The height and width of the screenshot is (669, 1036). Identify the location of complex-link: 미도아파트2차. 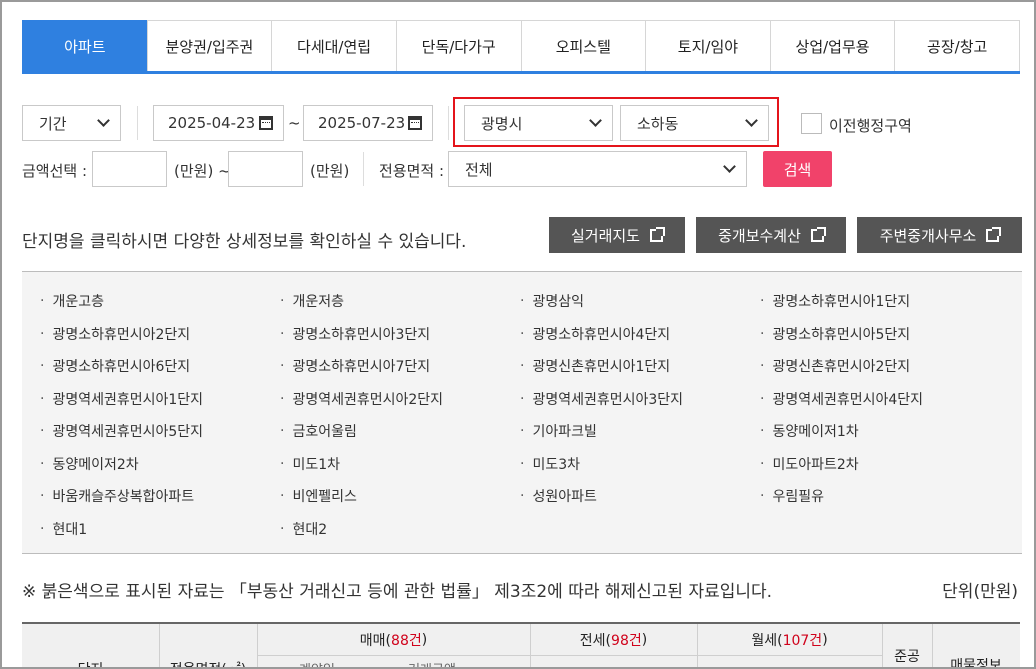
(880, 464).